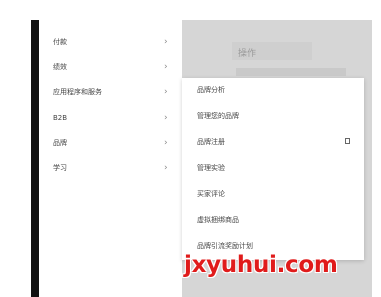 This screenshot has width=381, height=297. What do you see at coordinates (211, 90) in the screenshot?
I see `submenu-item-label: 品牌分析` at bounding box center [211, 90].